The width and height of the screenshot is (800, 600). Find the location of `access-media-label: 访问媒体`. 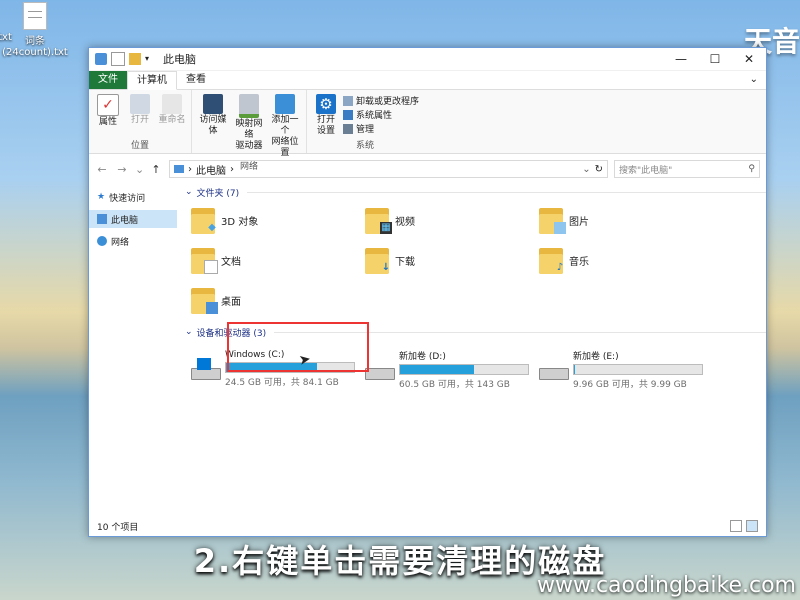

access-media-label: 访问媒体 is located at coordinates (213, 125).